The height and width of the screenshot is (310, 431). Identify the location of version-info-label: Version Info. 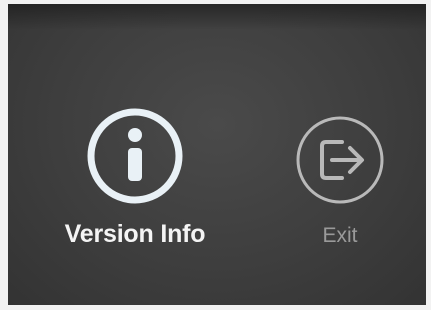
(135, 234).